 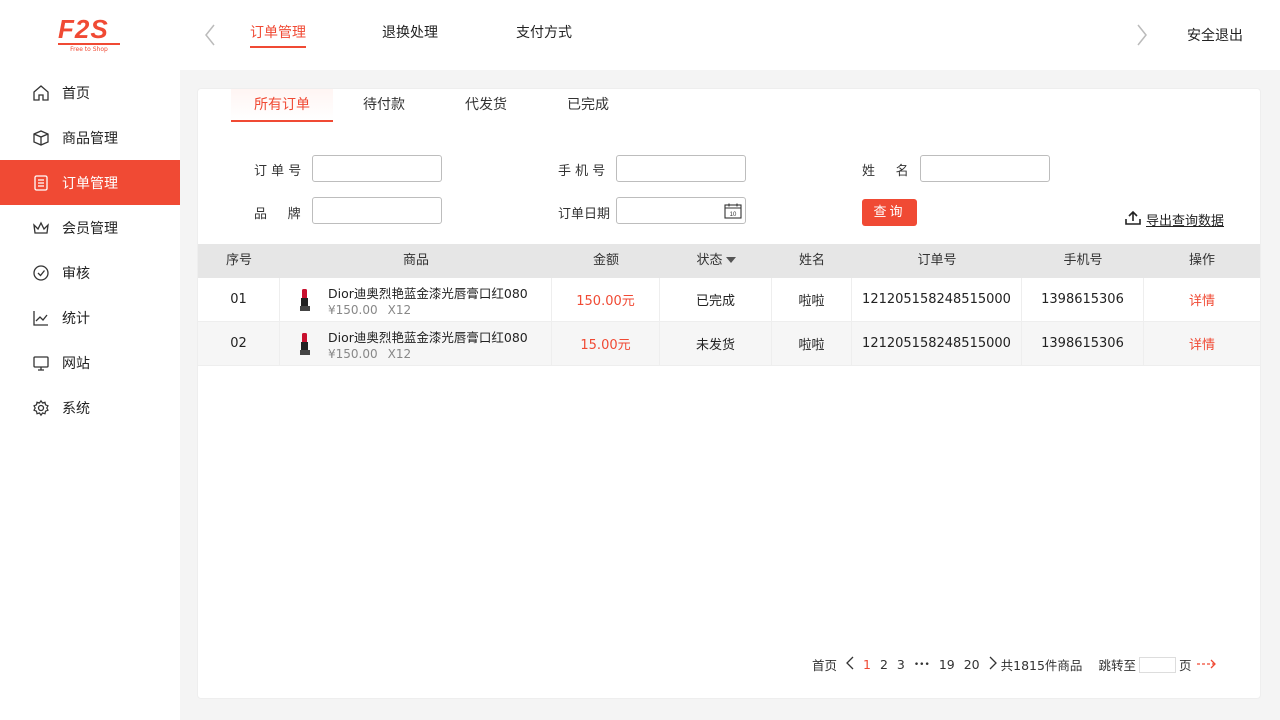 I want to click on monitor-icon, so click(x=41, y=363).